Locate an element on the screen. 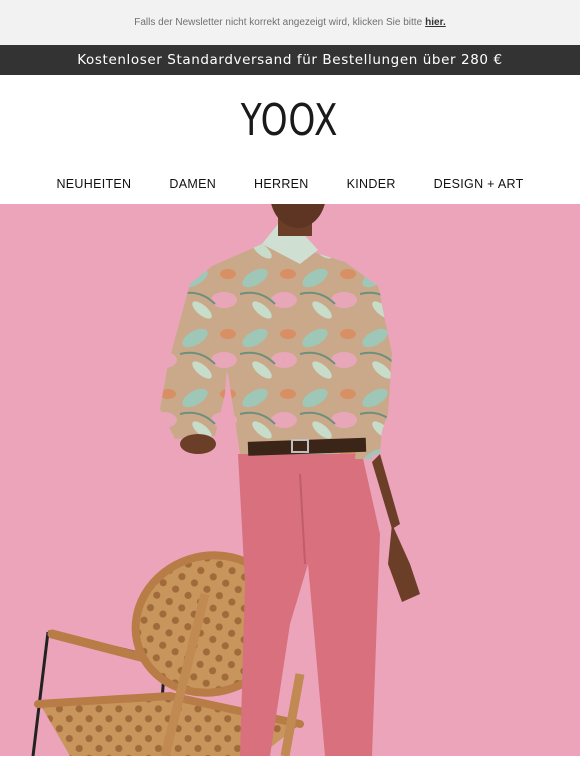 This screenshot has height=774, width=580. yoox-logo: YOOX is located at coordinates (290, 120).